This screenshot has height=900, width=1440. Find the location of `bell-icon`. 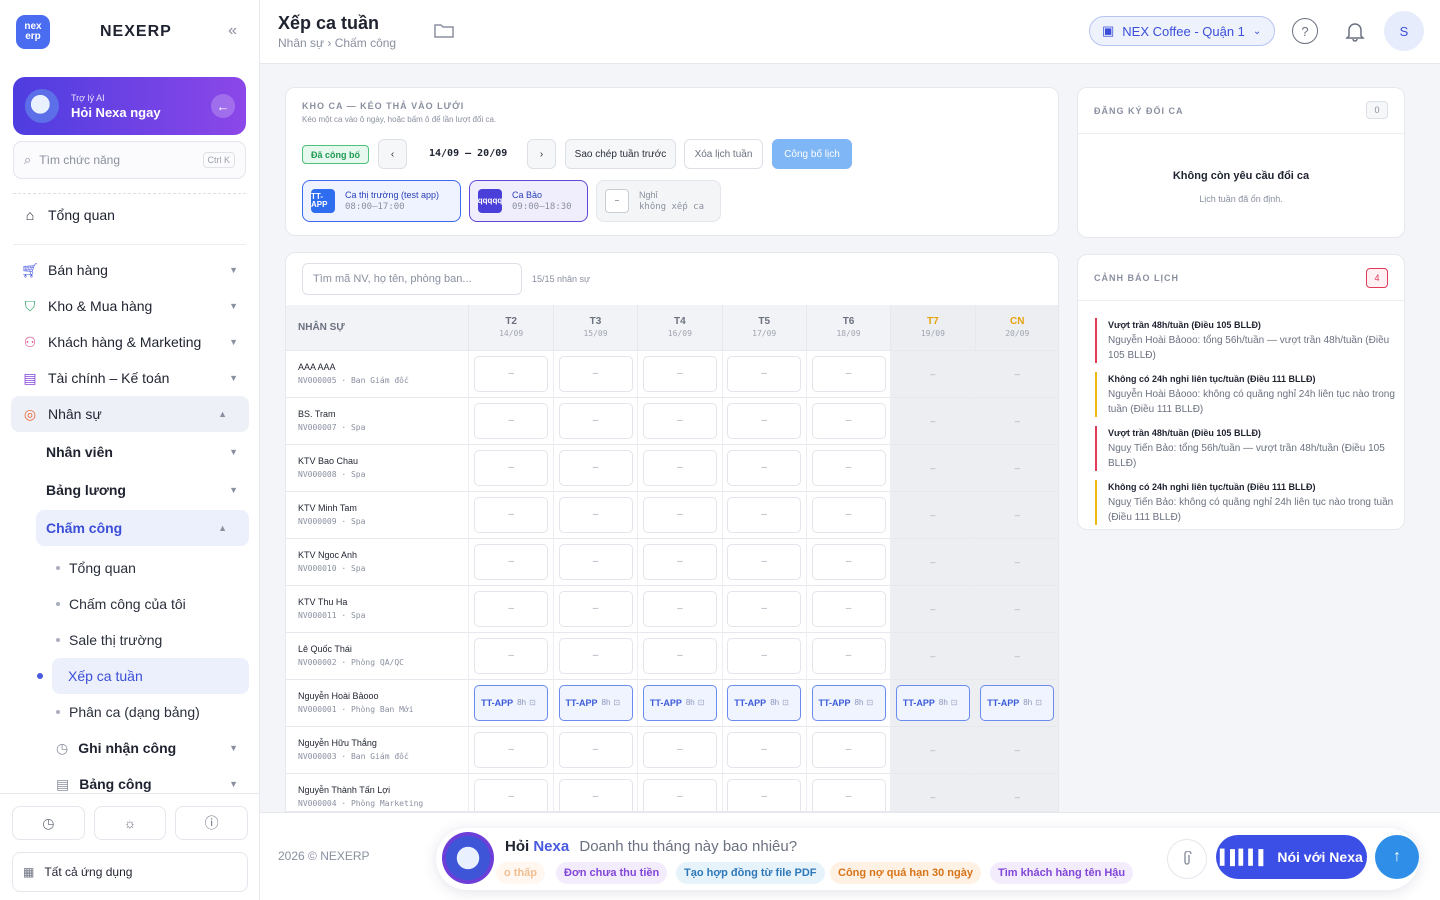

bell-icon is located at coordinates (1355, 31).